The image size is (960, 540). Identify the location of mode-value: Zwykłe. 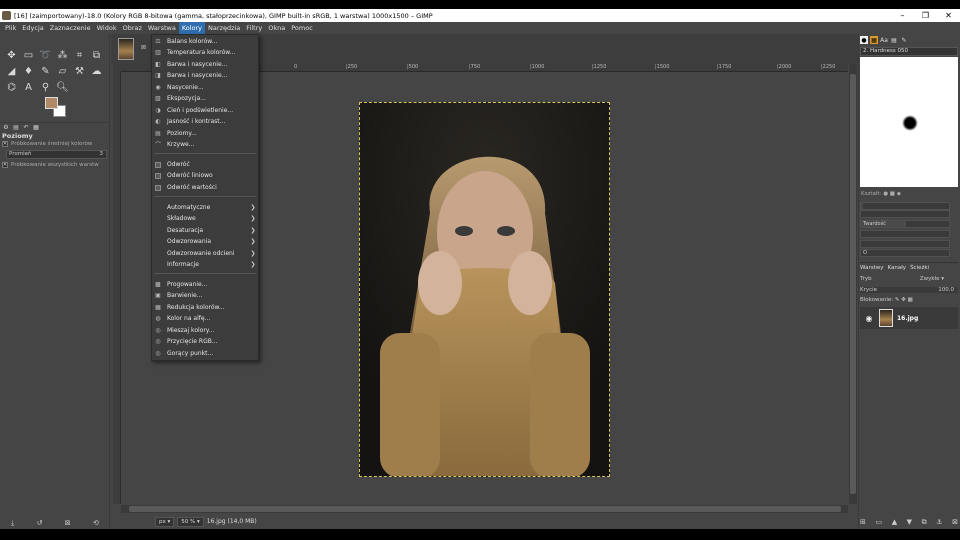
(930, 279).